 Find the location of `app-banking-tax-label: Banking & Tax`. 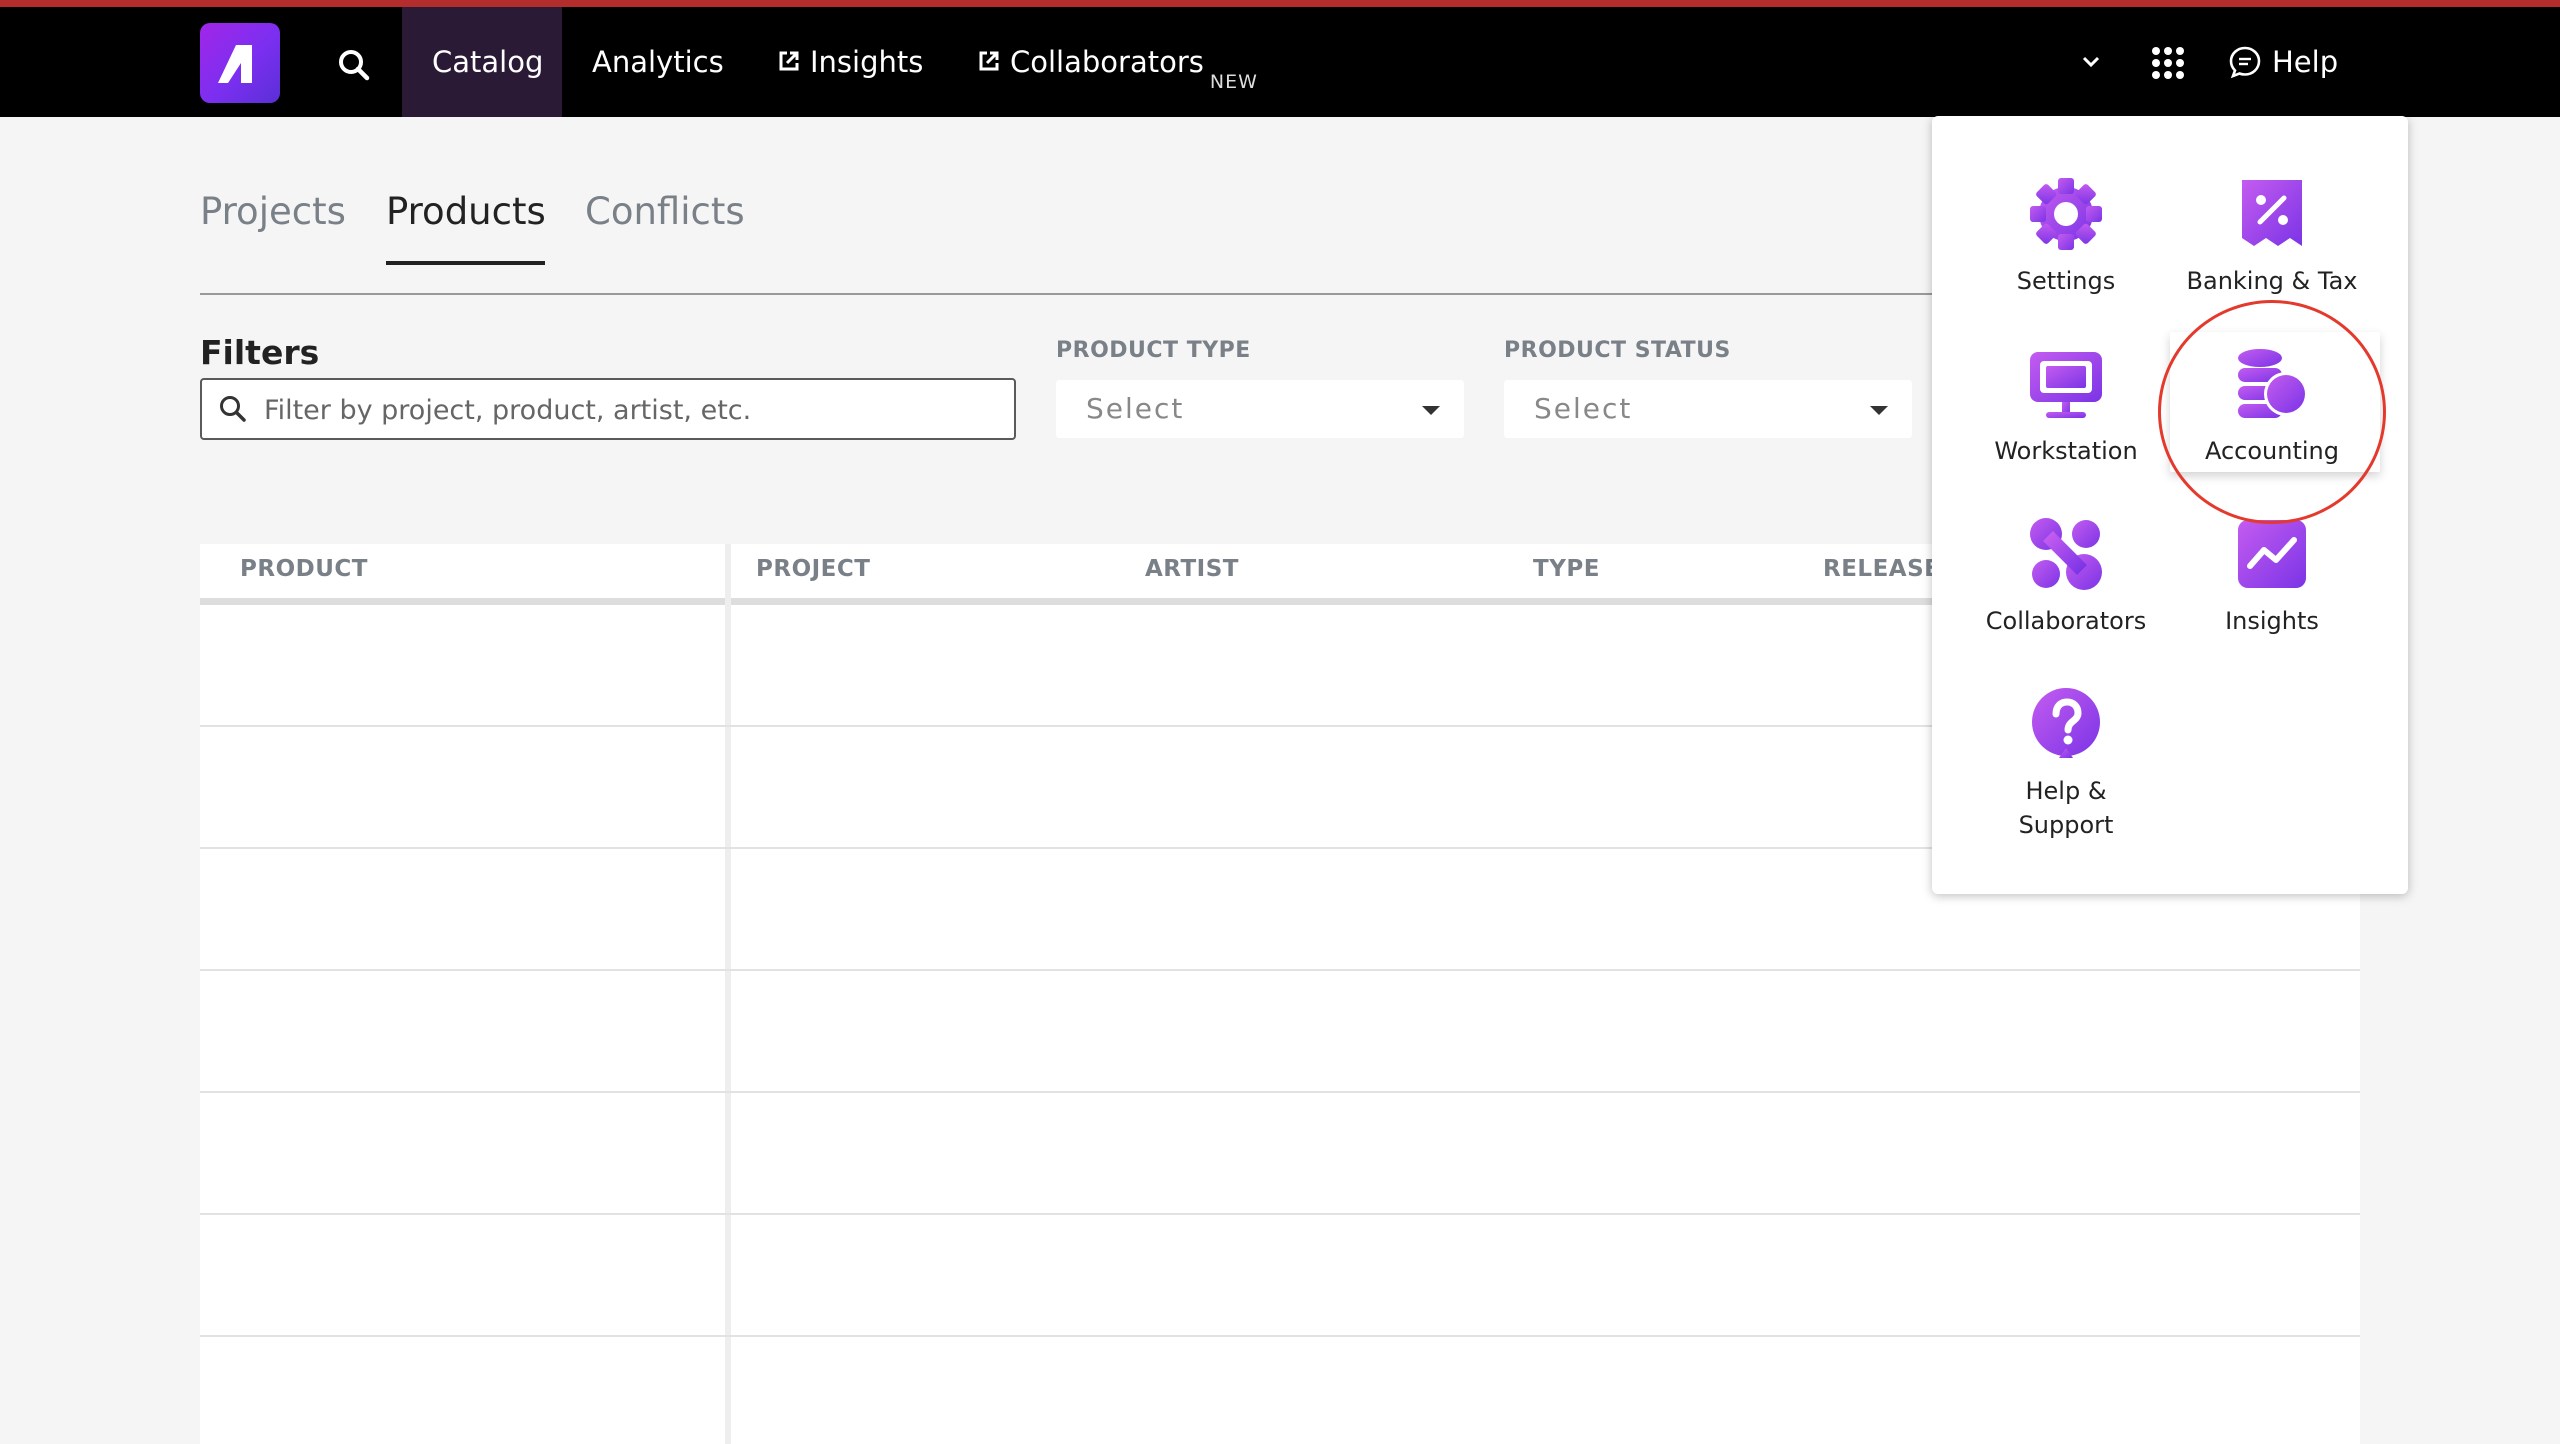

app-banking-tax-label: Banking & Tax is located at coordinates (2272, 281).